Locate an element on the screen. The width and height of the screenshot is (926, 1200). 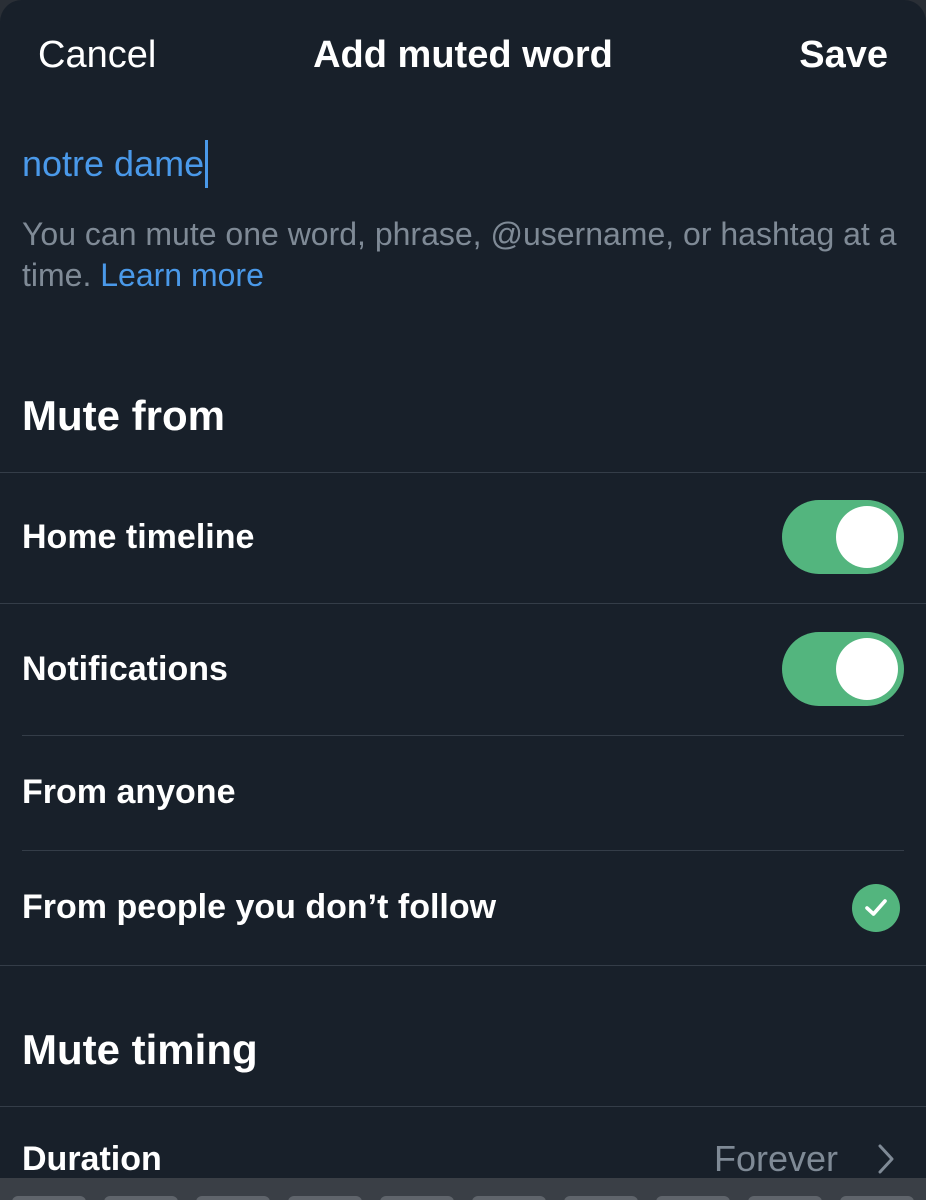
muted-word-value: notre dame is located at coordinates (113, 163).